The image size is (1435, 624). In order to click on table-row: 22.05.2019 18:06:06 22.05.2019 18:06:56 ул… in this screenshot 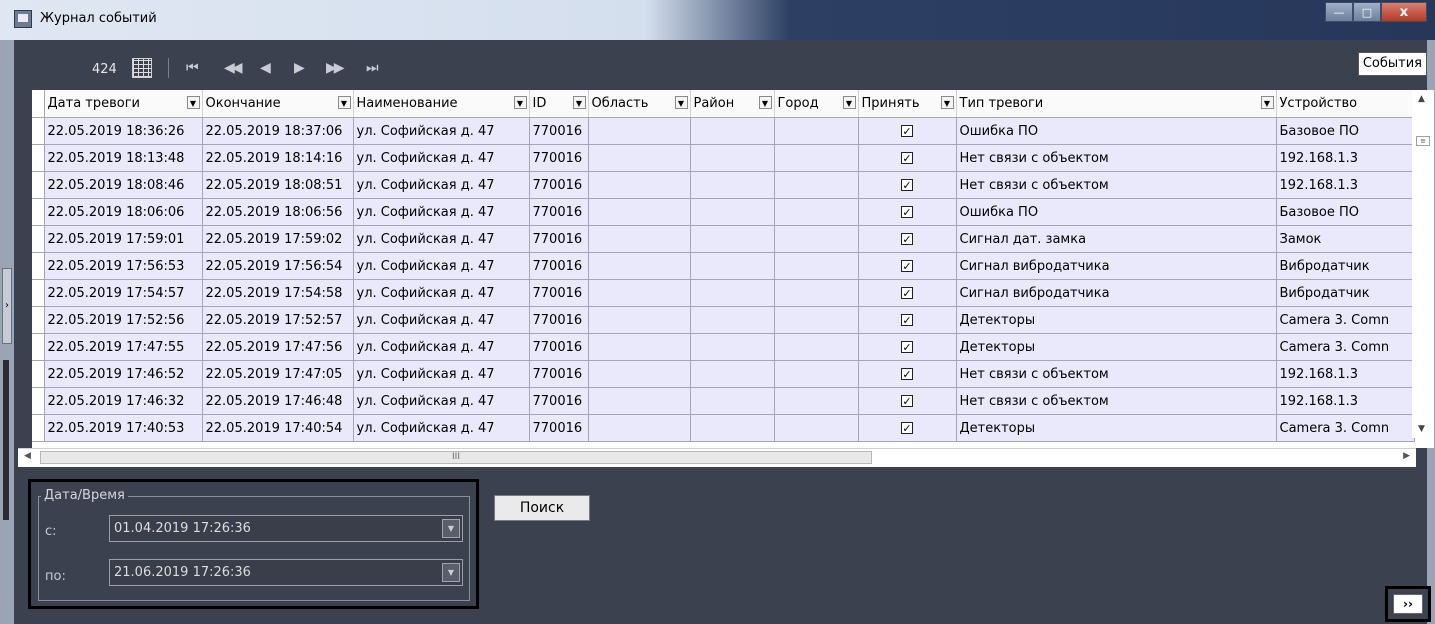, I will do `click(723, 212)`.